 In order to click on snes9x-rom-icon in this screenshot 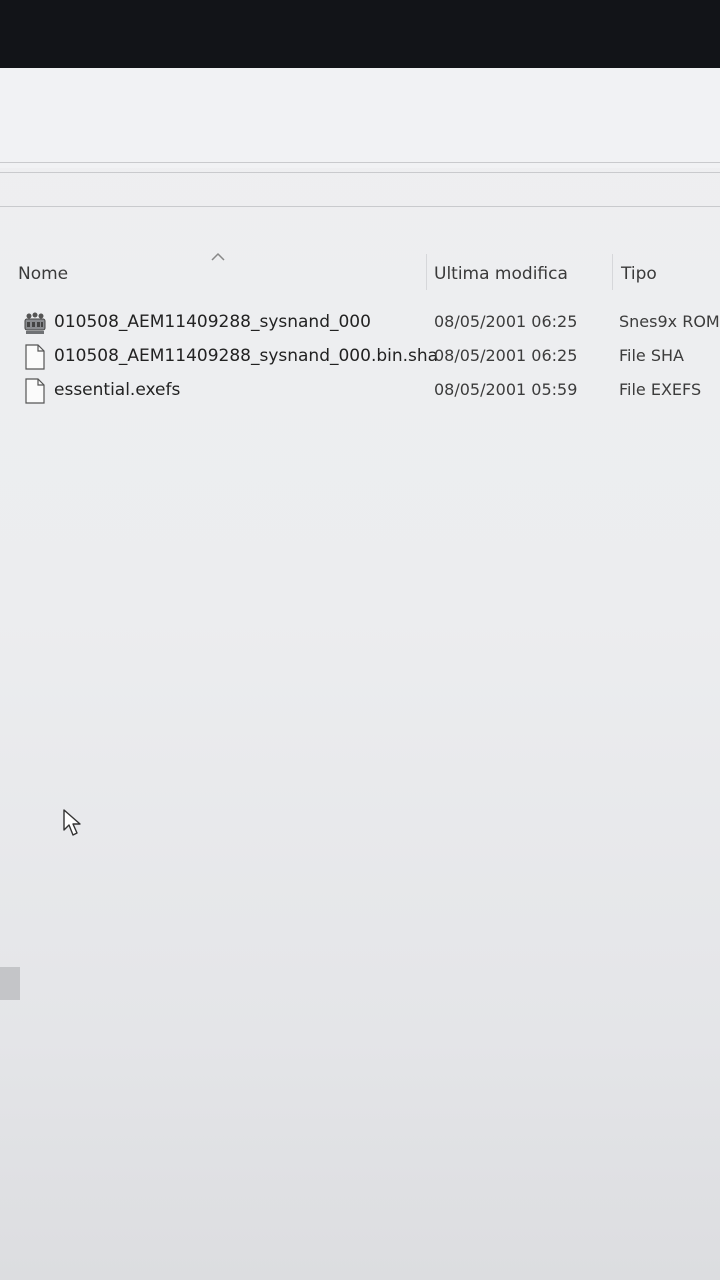, I will do `click(35, 323)`.